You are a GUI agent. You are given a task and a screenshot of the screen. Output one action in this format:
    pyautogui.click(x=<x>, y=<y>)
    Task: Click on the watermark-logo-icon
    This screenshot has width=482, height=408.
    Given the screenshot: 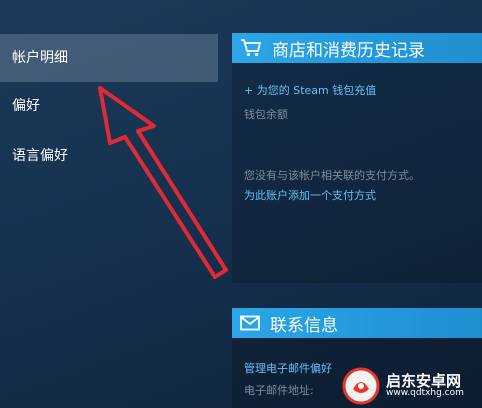 What is the action you would take?
    pyautogui.click(x=361, y=386)
    